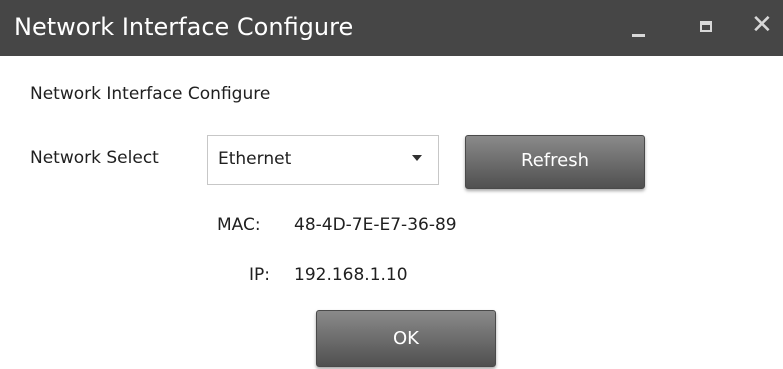 Image resolution: width=783 pixels, height=369 pixels. Describe the element at coordinates (94, 158) in the screenshot. I see `network-select-label: Network Select` at that location.